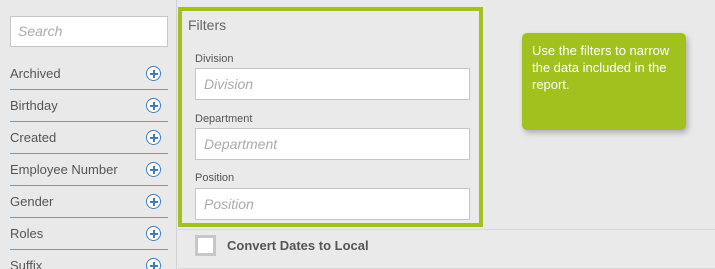 This screenshot has height=269, width=715. What do you see at coordinates (32, 201) in the screenshot?
I see `field-label: Gender` at bounding box center [32, 201].